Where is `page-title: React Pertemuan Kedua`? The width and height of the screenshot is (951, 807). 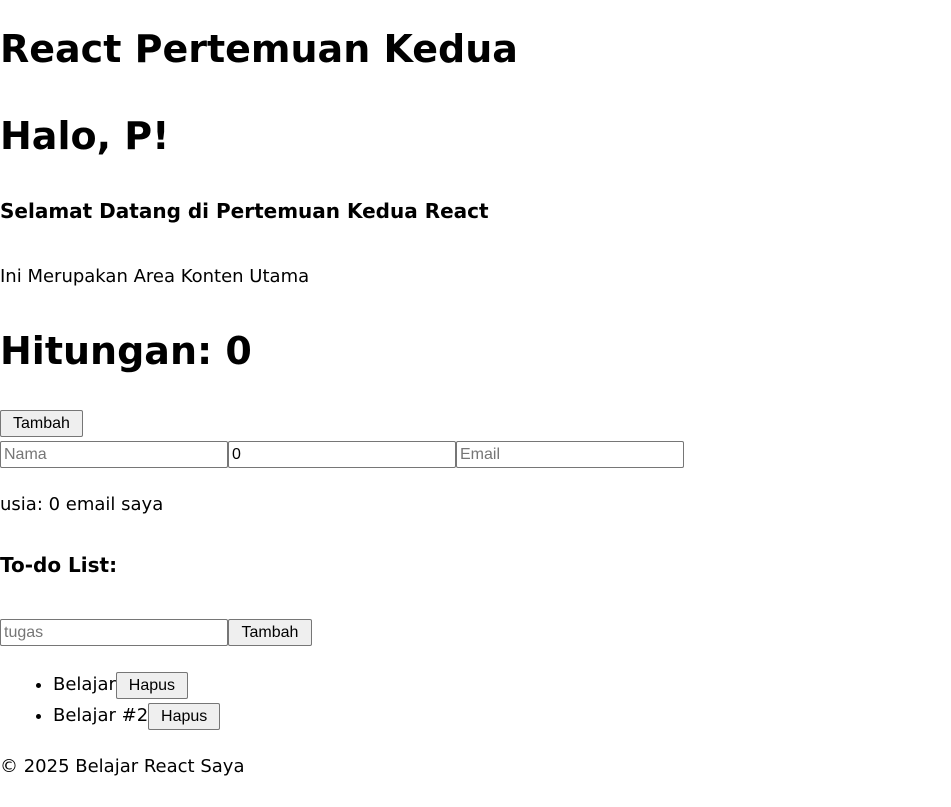 page-title: React Pertemuan Kedua is located at coordinates (259, 49).